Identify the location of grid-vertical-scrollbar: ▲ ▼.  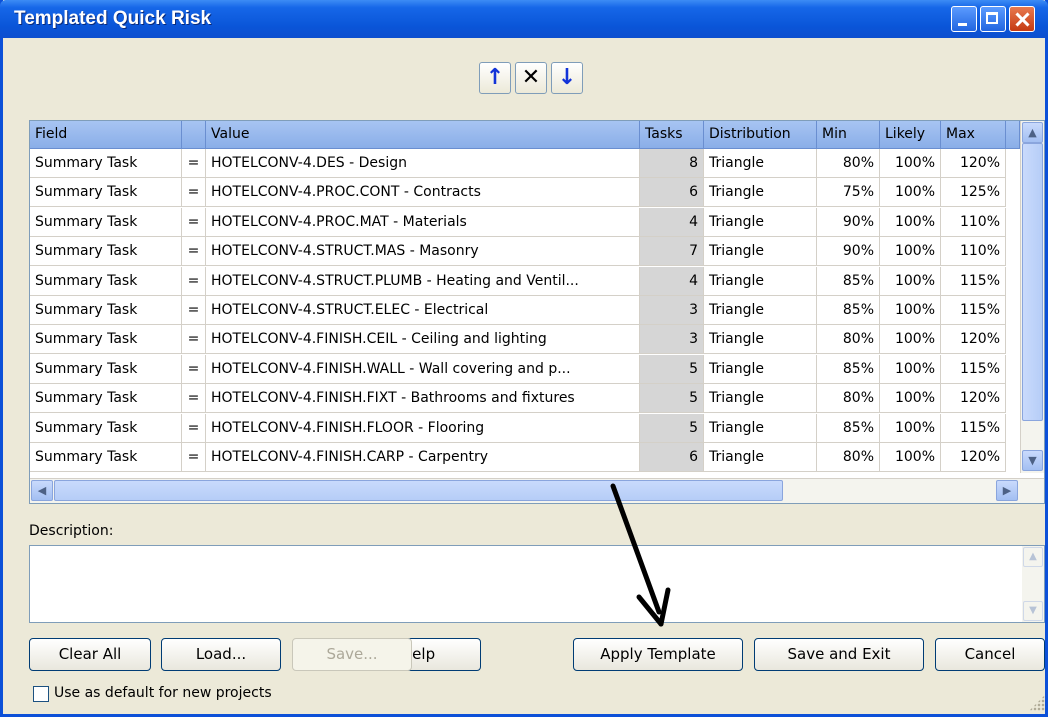
(1032, 297).